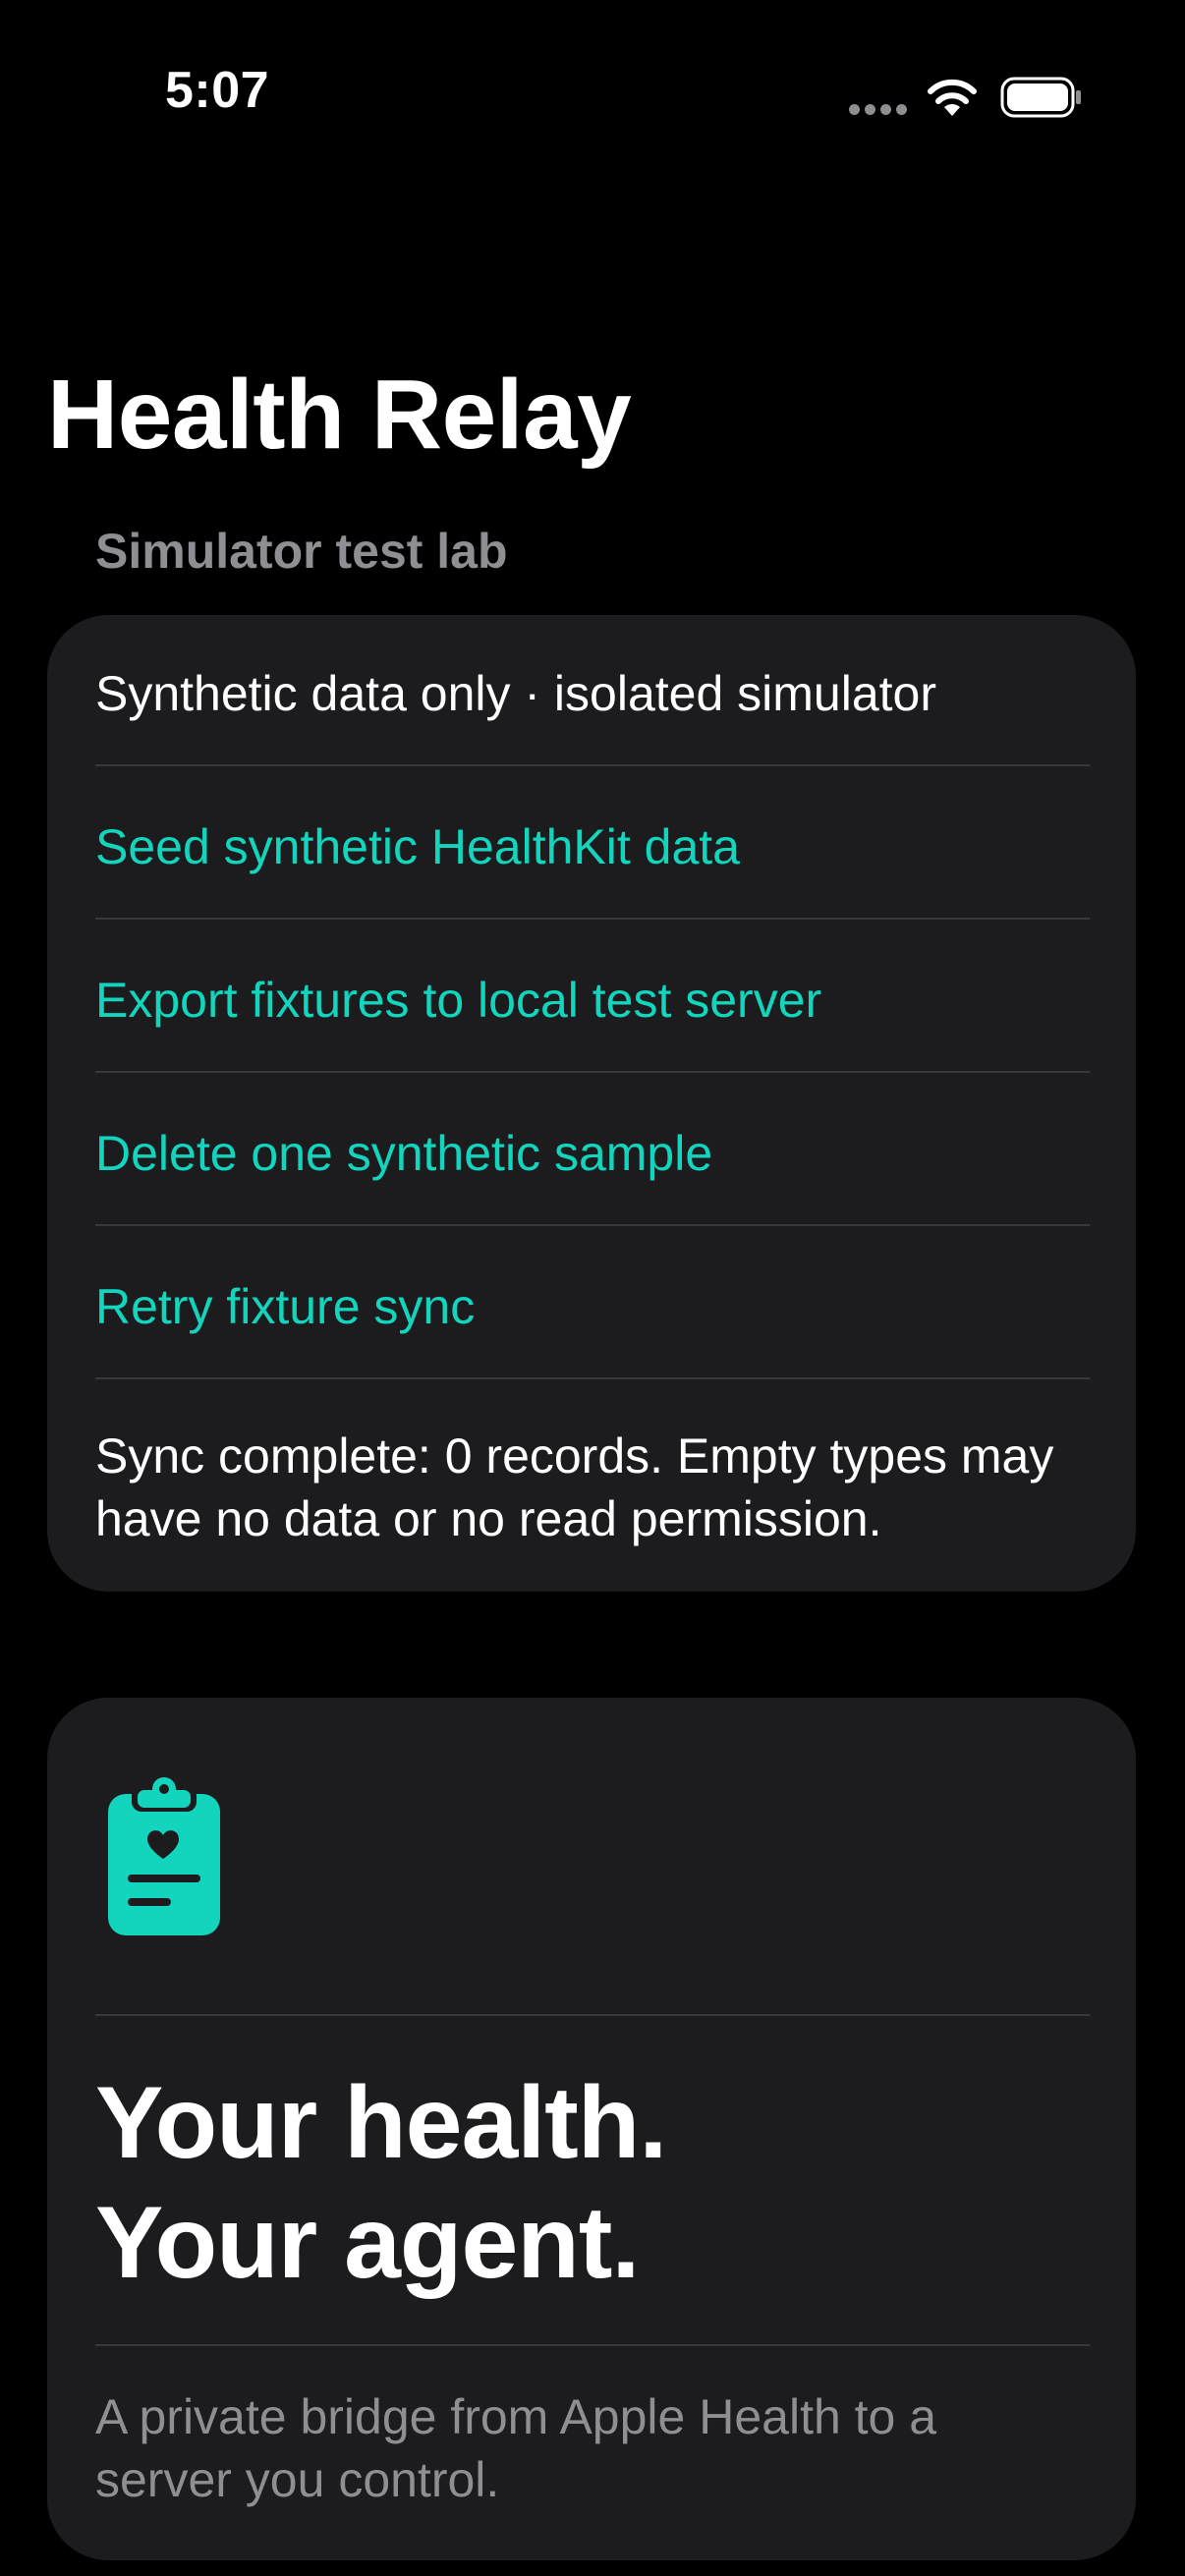  What do you see at coordinates (368, 2243) in the screenshot?
I see `headline-line-2: Your agent.` at bounding box center [368, 2243].